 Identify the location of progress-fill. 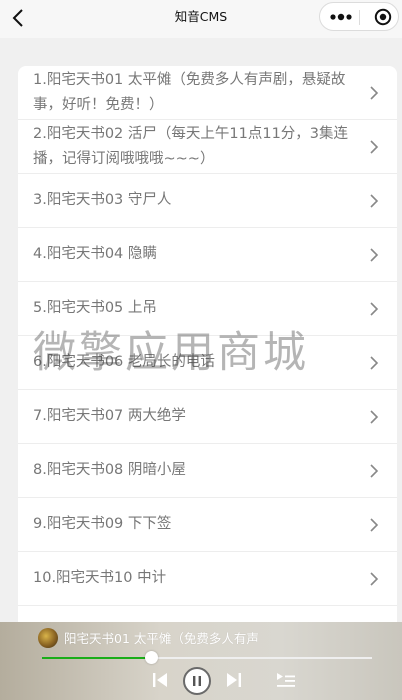
(96, 658).